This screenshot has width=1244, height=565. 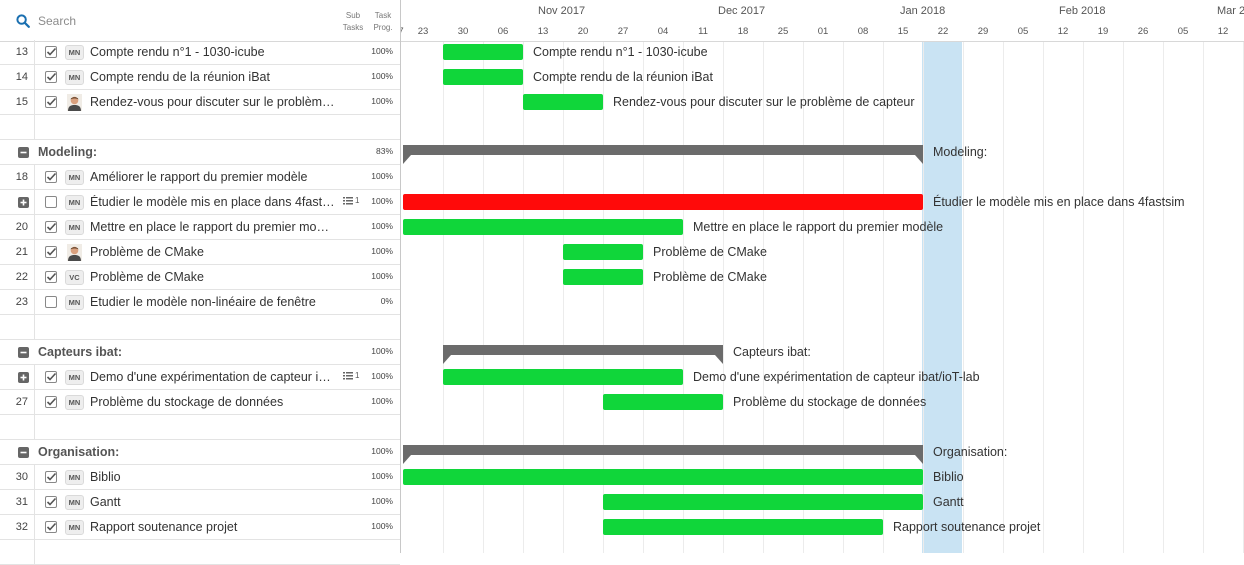 I want to click on week-label: 05, so click(x=1023, y=31).